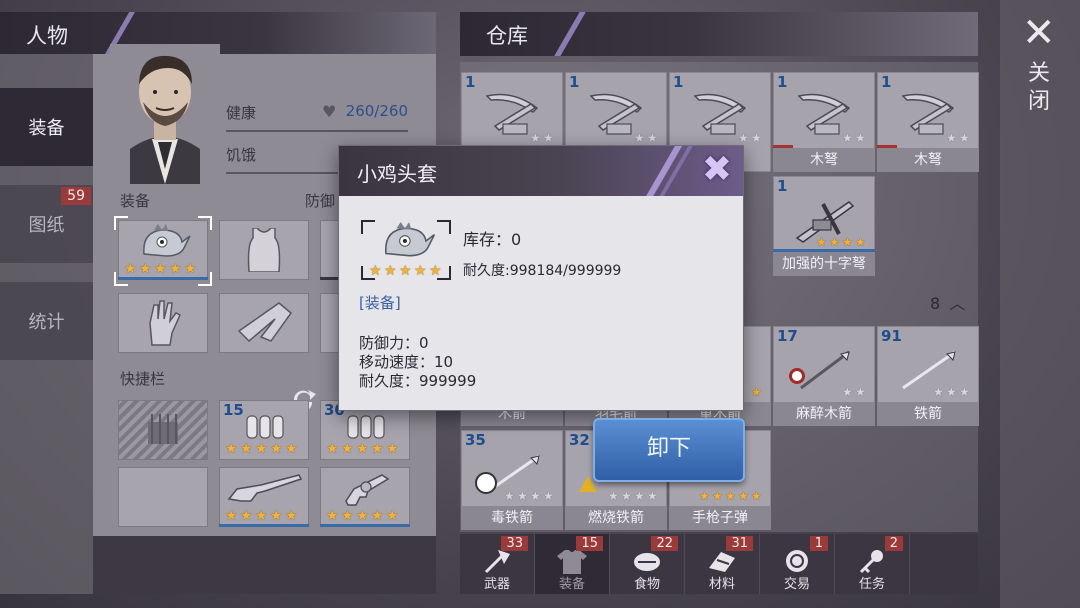  I want to click on category-badge: 2, so click(893, 543).